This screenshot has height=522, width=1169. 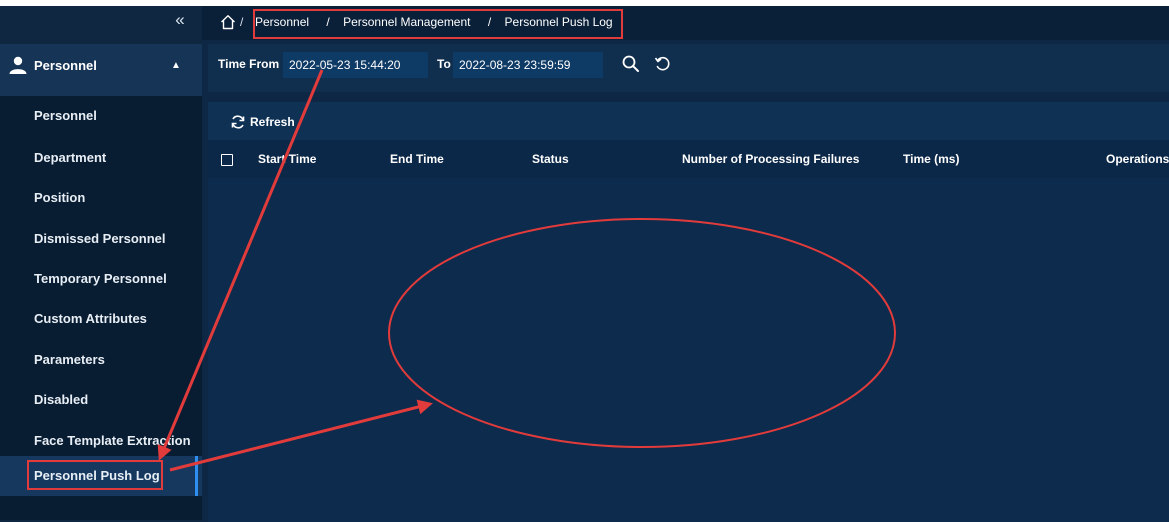 I want to click on sidebar-item-label: Dismissed Personnel, so click(x=100, y=238).